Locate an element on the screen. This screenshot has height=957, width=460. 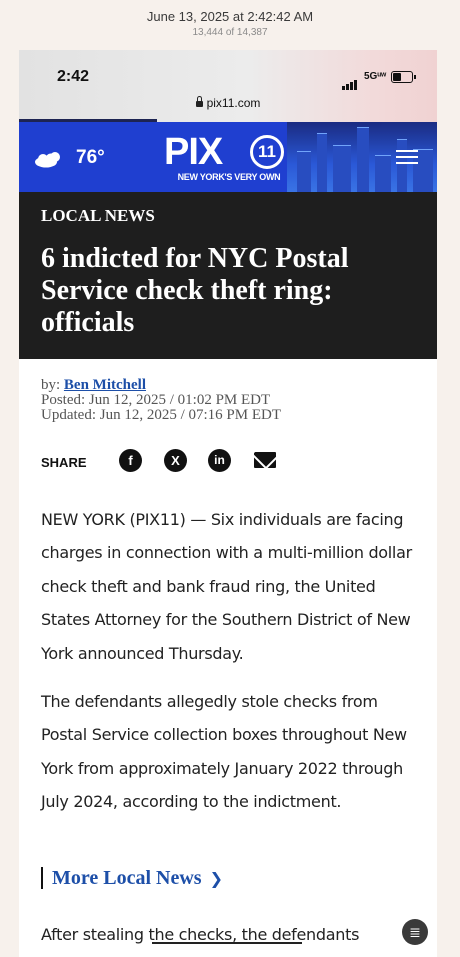
chevron-right-icon: ❯ is located at coordinates (216, 878).